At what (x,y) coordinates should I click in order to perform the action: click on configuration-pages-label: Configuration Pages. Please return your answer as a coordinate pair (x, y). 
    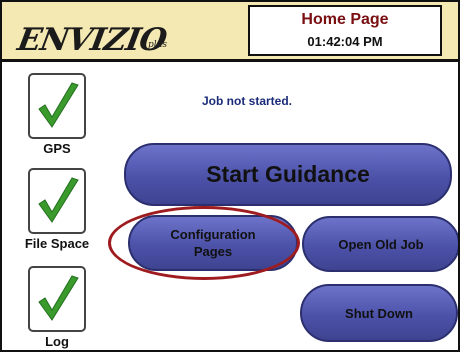
    Looking at the image, I should click on (213, 243).